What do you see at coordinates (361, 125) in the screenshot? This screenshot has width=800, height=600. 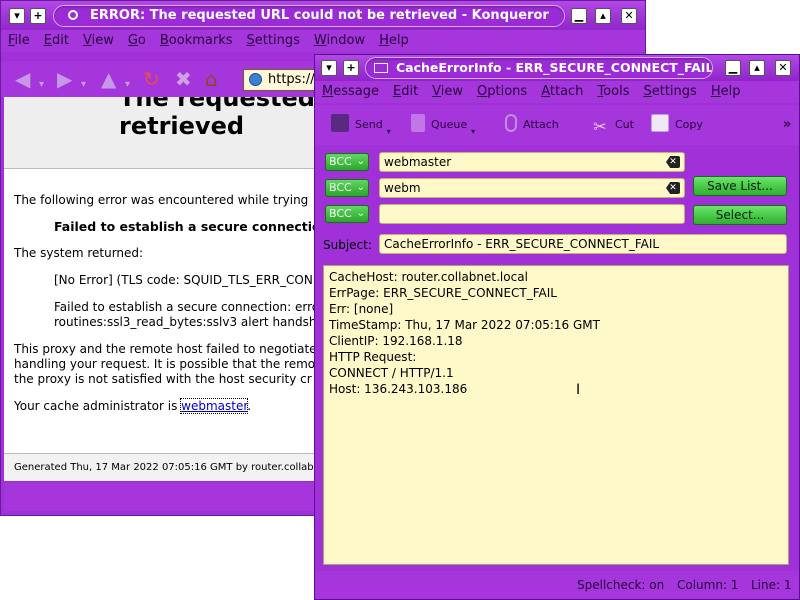 I see `send-button: Send ▾` at bounding box center [361, 125].